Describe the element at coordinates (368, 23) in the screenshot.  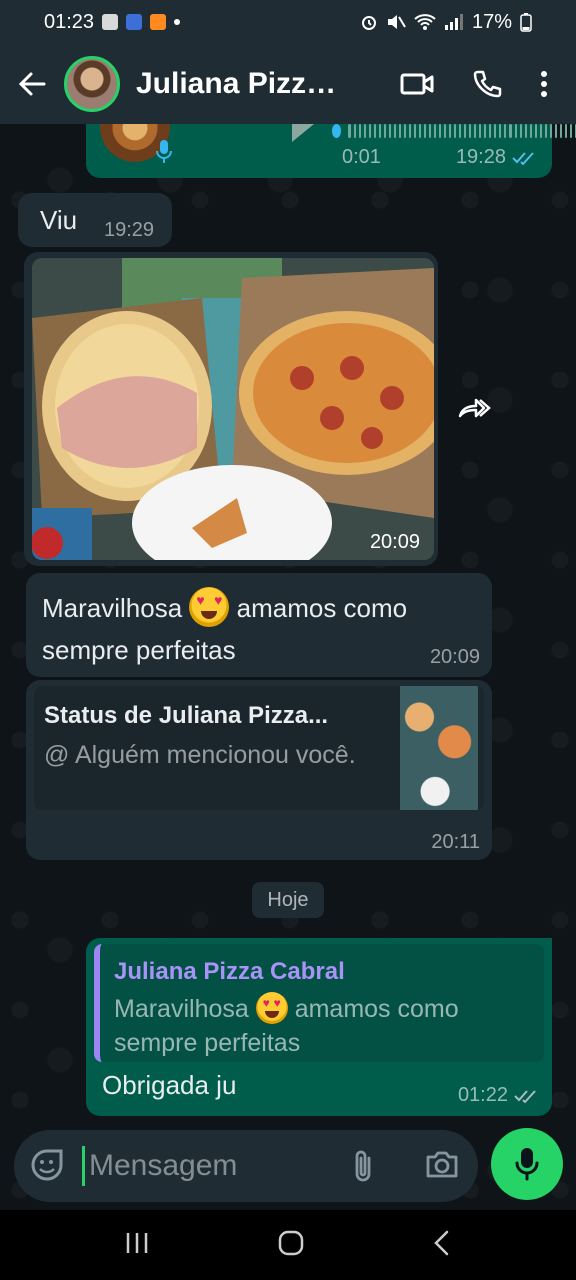
I see `alarm-icon` at that location.